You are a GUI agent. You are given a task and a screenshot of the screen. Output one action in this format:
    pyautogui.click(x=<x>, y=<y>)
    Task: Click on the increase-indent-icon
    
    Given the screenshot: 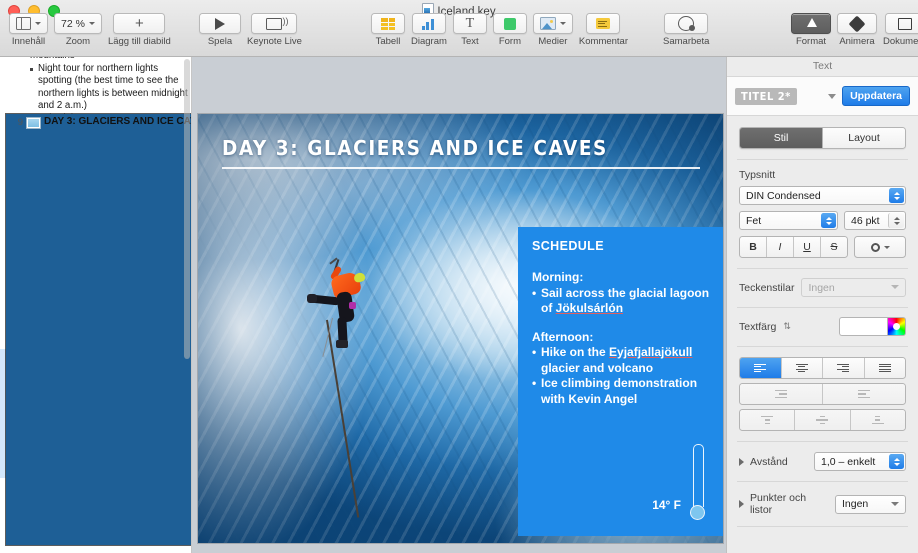 What is the action you would take?
    pyautogui.click(x=864, y=394)
    